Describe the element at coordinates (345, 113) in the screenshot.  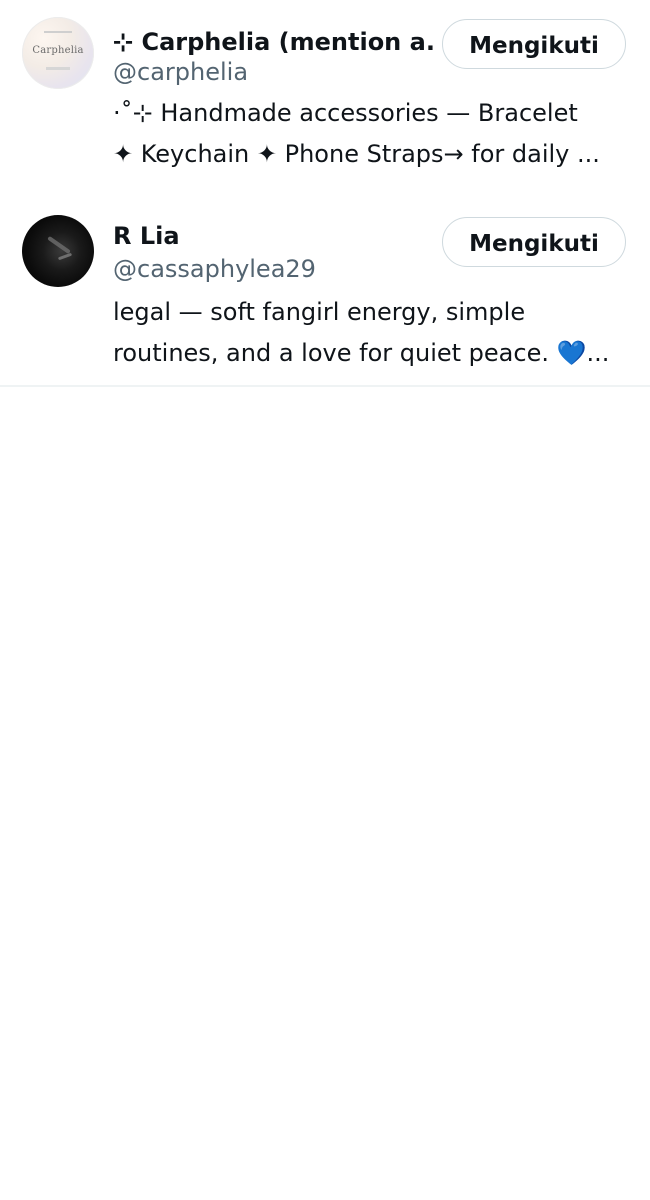
I see `bio-line: ·˚⊹ Handmade accessories — Bracelet` at that location.